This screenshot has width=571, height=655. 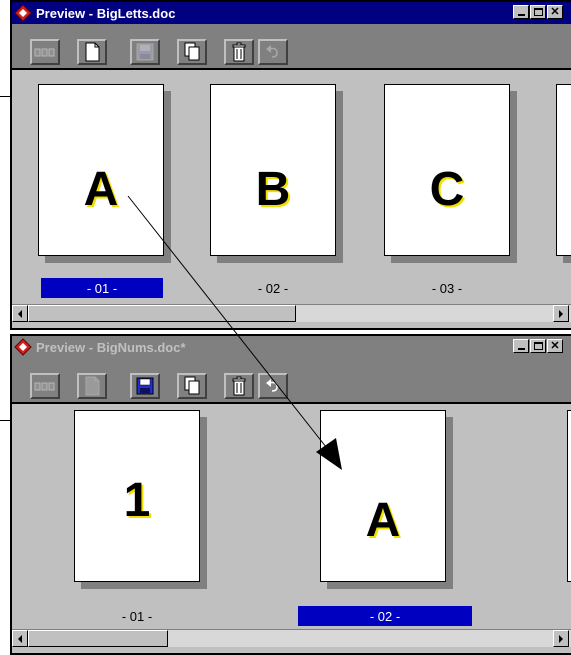 I want to click on window-title: Preview - BigNums.doc*, so click(x=111, y=347).